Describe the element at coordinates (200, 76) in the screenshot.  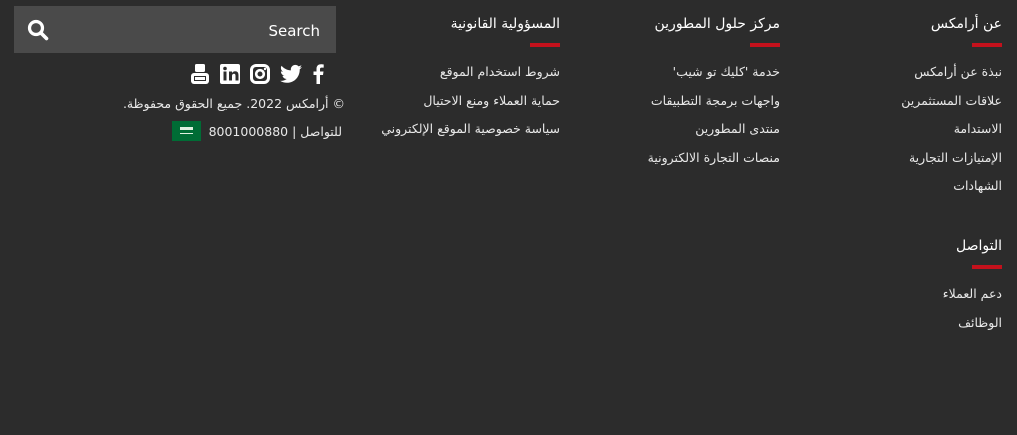
I see `youtube-icon` at that location.